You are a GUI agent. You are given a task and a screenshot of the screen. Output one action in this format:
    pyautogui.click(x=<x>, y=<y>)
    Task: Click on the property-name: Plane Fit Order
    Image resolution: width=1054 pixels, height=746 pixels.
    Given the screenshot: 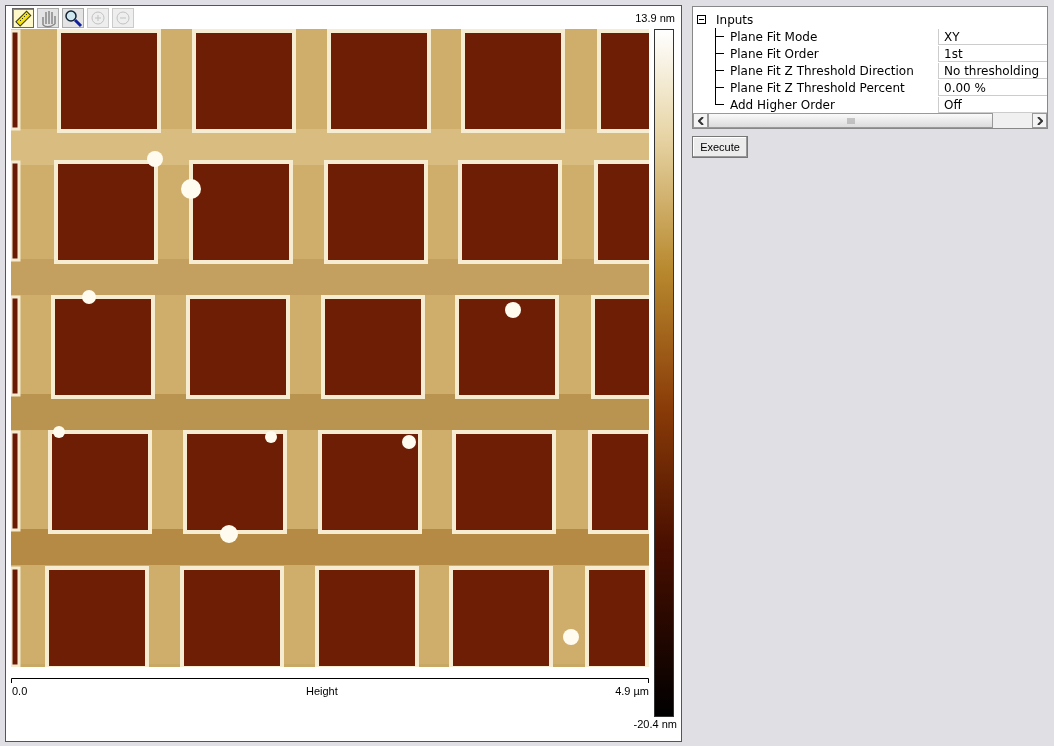 What is the action you would take?
    pyautogui.click(x=775, y=54)
    